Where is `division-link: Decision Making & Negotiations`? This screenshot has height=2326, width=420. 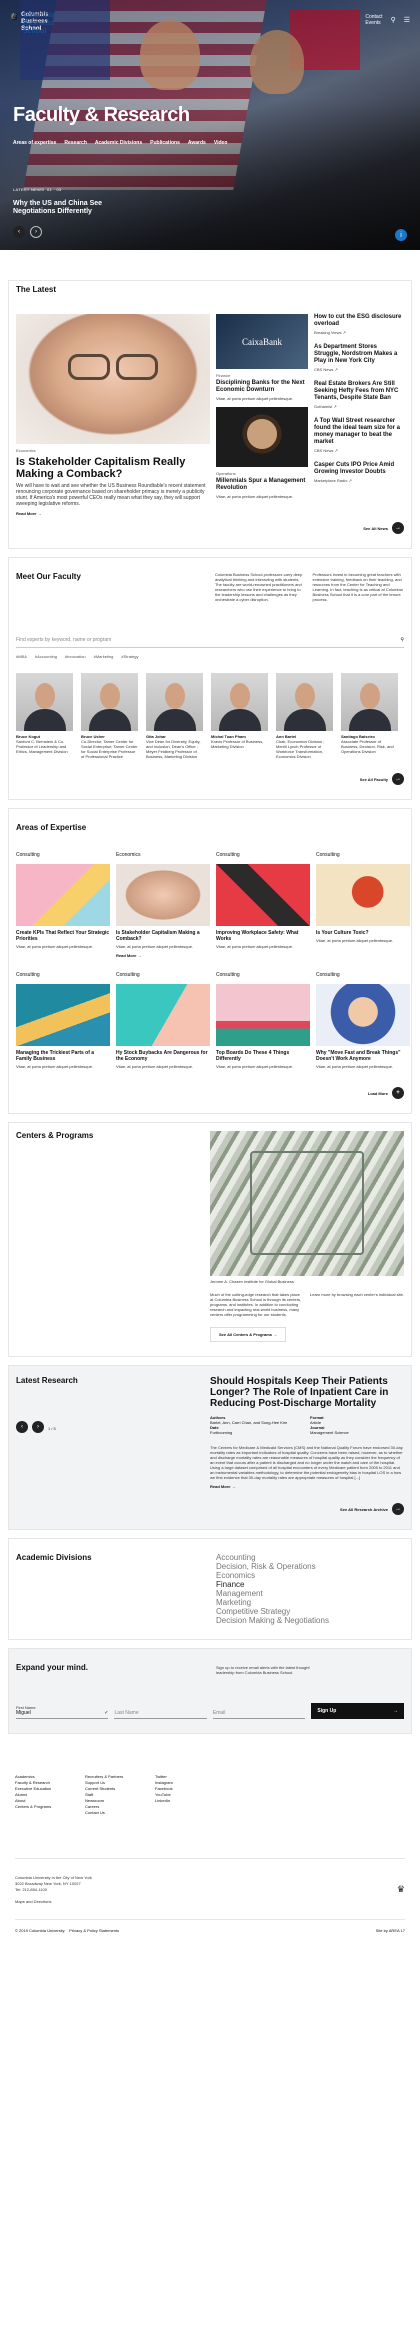
division-link: Decision Making & Negotiations is located at coordinates (272, 1620).